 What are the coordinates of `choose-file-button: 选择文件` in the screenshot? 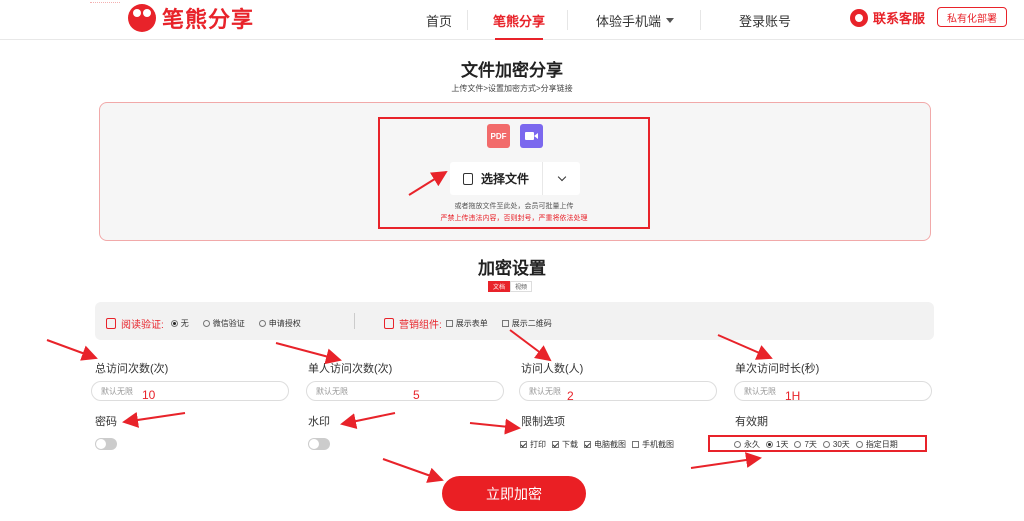 It's located at (496, 178).